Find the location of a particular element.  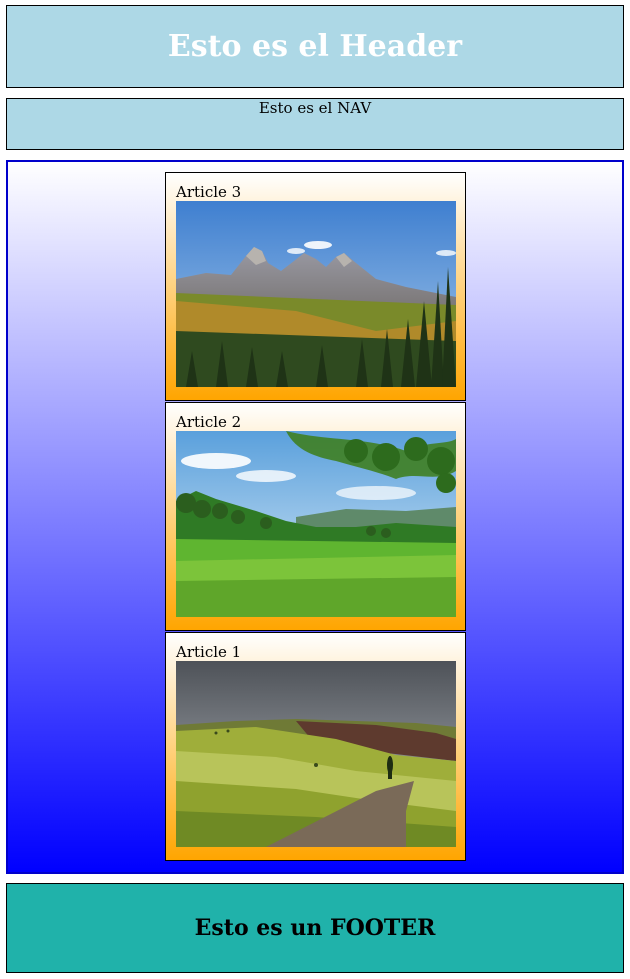

nav-text: Esto es el NAV is located at coordinates (315, 108).